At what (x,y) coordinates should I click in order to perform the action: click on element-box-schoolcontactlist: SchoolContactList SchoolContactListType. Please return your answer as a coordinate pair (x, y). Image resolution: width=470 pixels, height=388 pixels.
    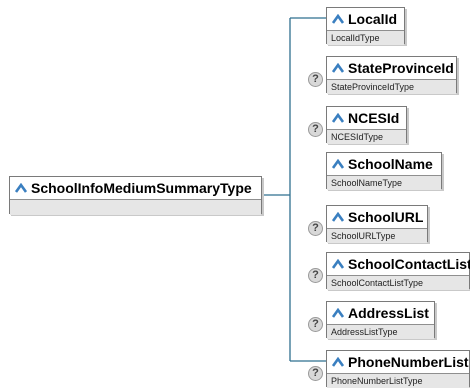
    Looking at the image, I should click on (398, 271).